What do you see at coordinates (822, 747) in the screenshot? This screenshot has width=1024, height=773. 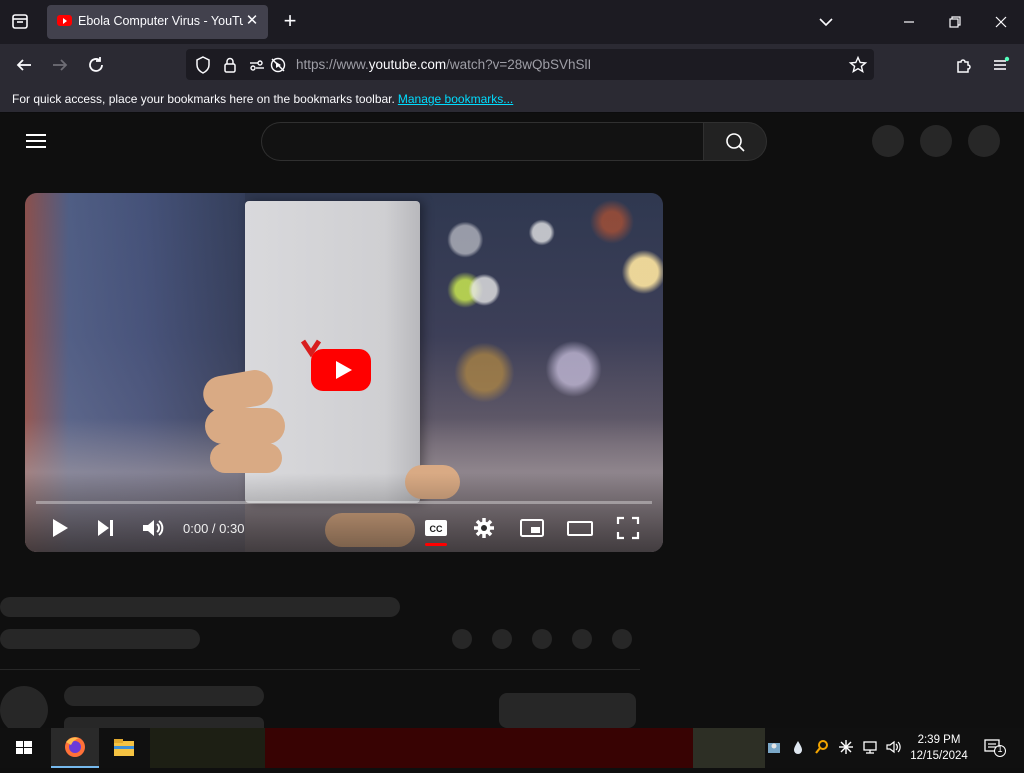 I see `search-key-icon` at bounding box center [822, 747].